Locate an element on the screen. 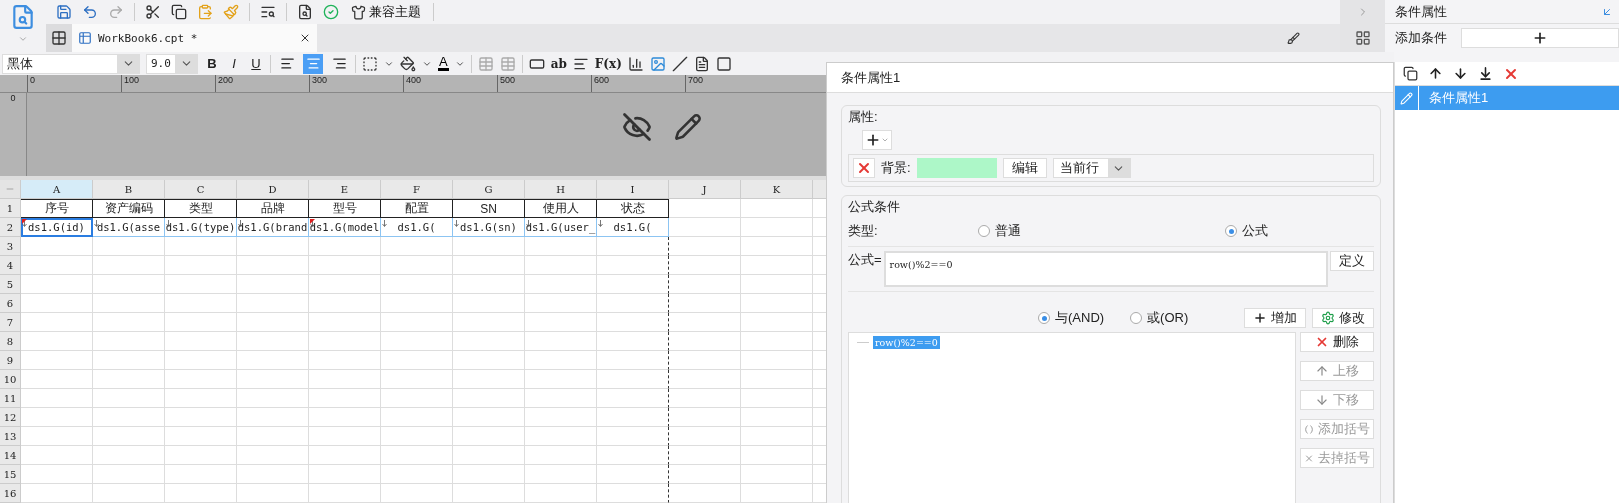  formula-button: F(x) is located at coordinates (608, 63).